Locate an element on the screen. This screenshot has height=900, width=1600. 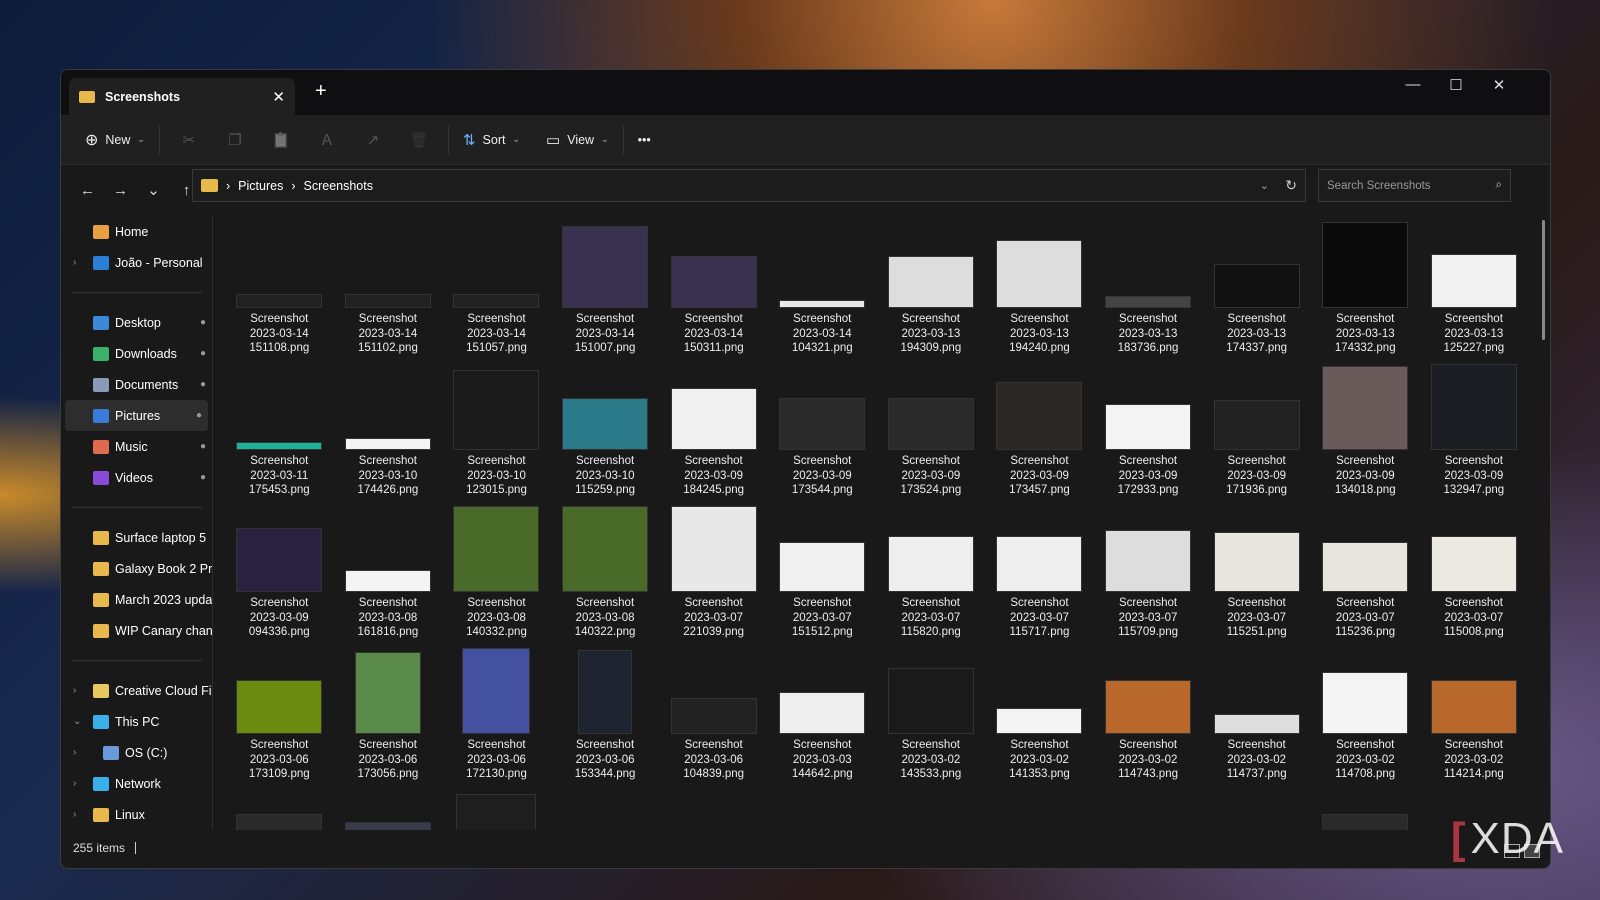
sidebar-item-surface-laptop-5: Surface laptop 5 is located at coordinates (136, 537).